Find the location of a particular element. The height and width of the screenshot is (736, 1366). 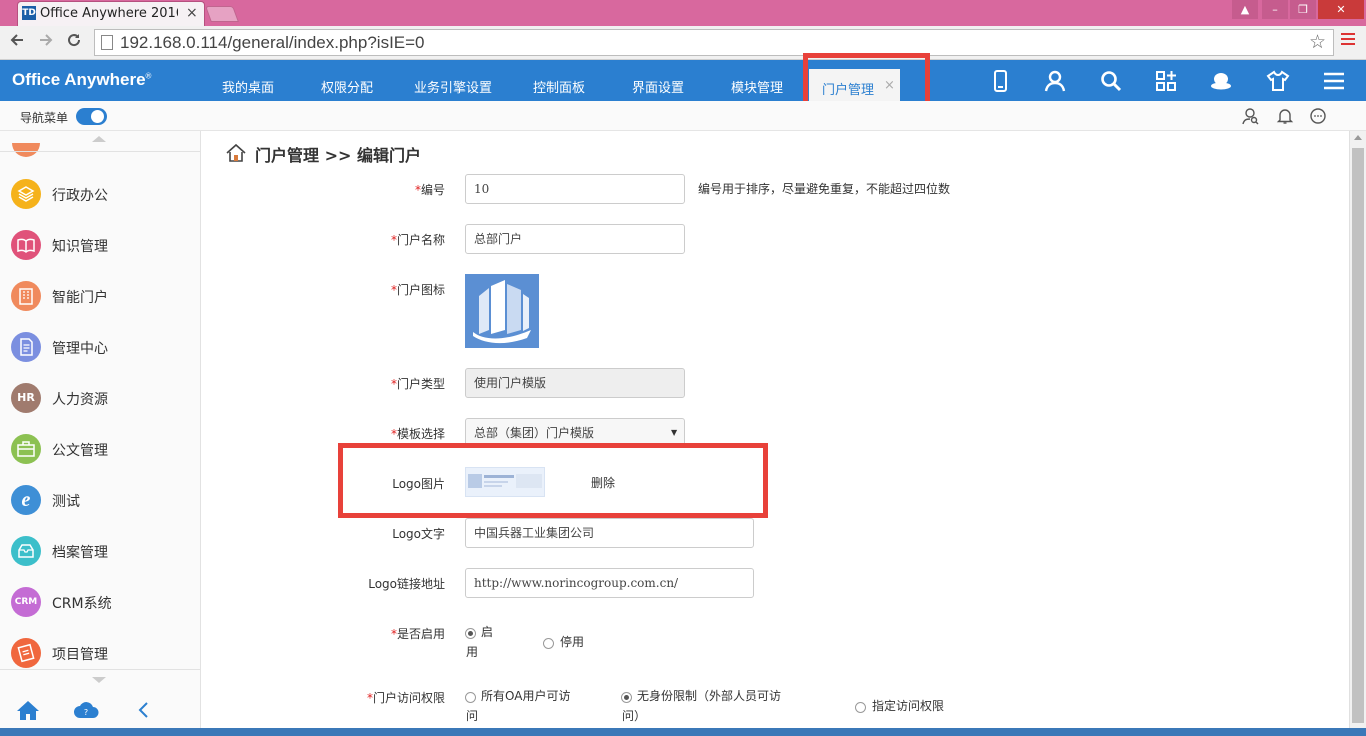

app-logo: Office Anywhere® is located at coordinates (82, 79).